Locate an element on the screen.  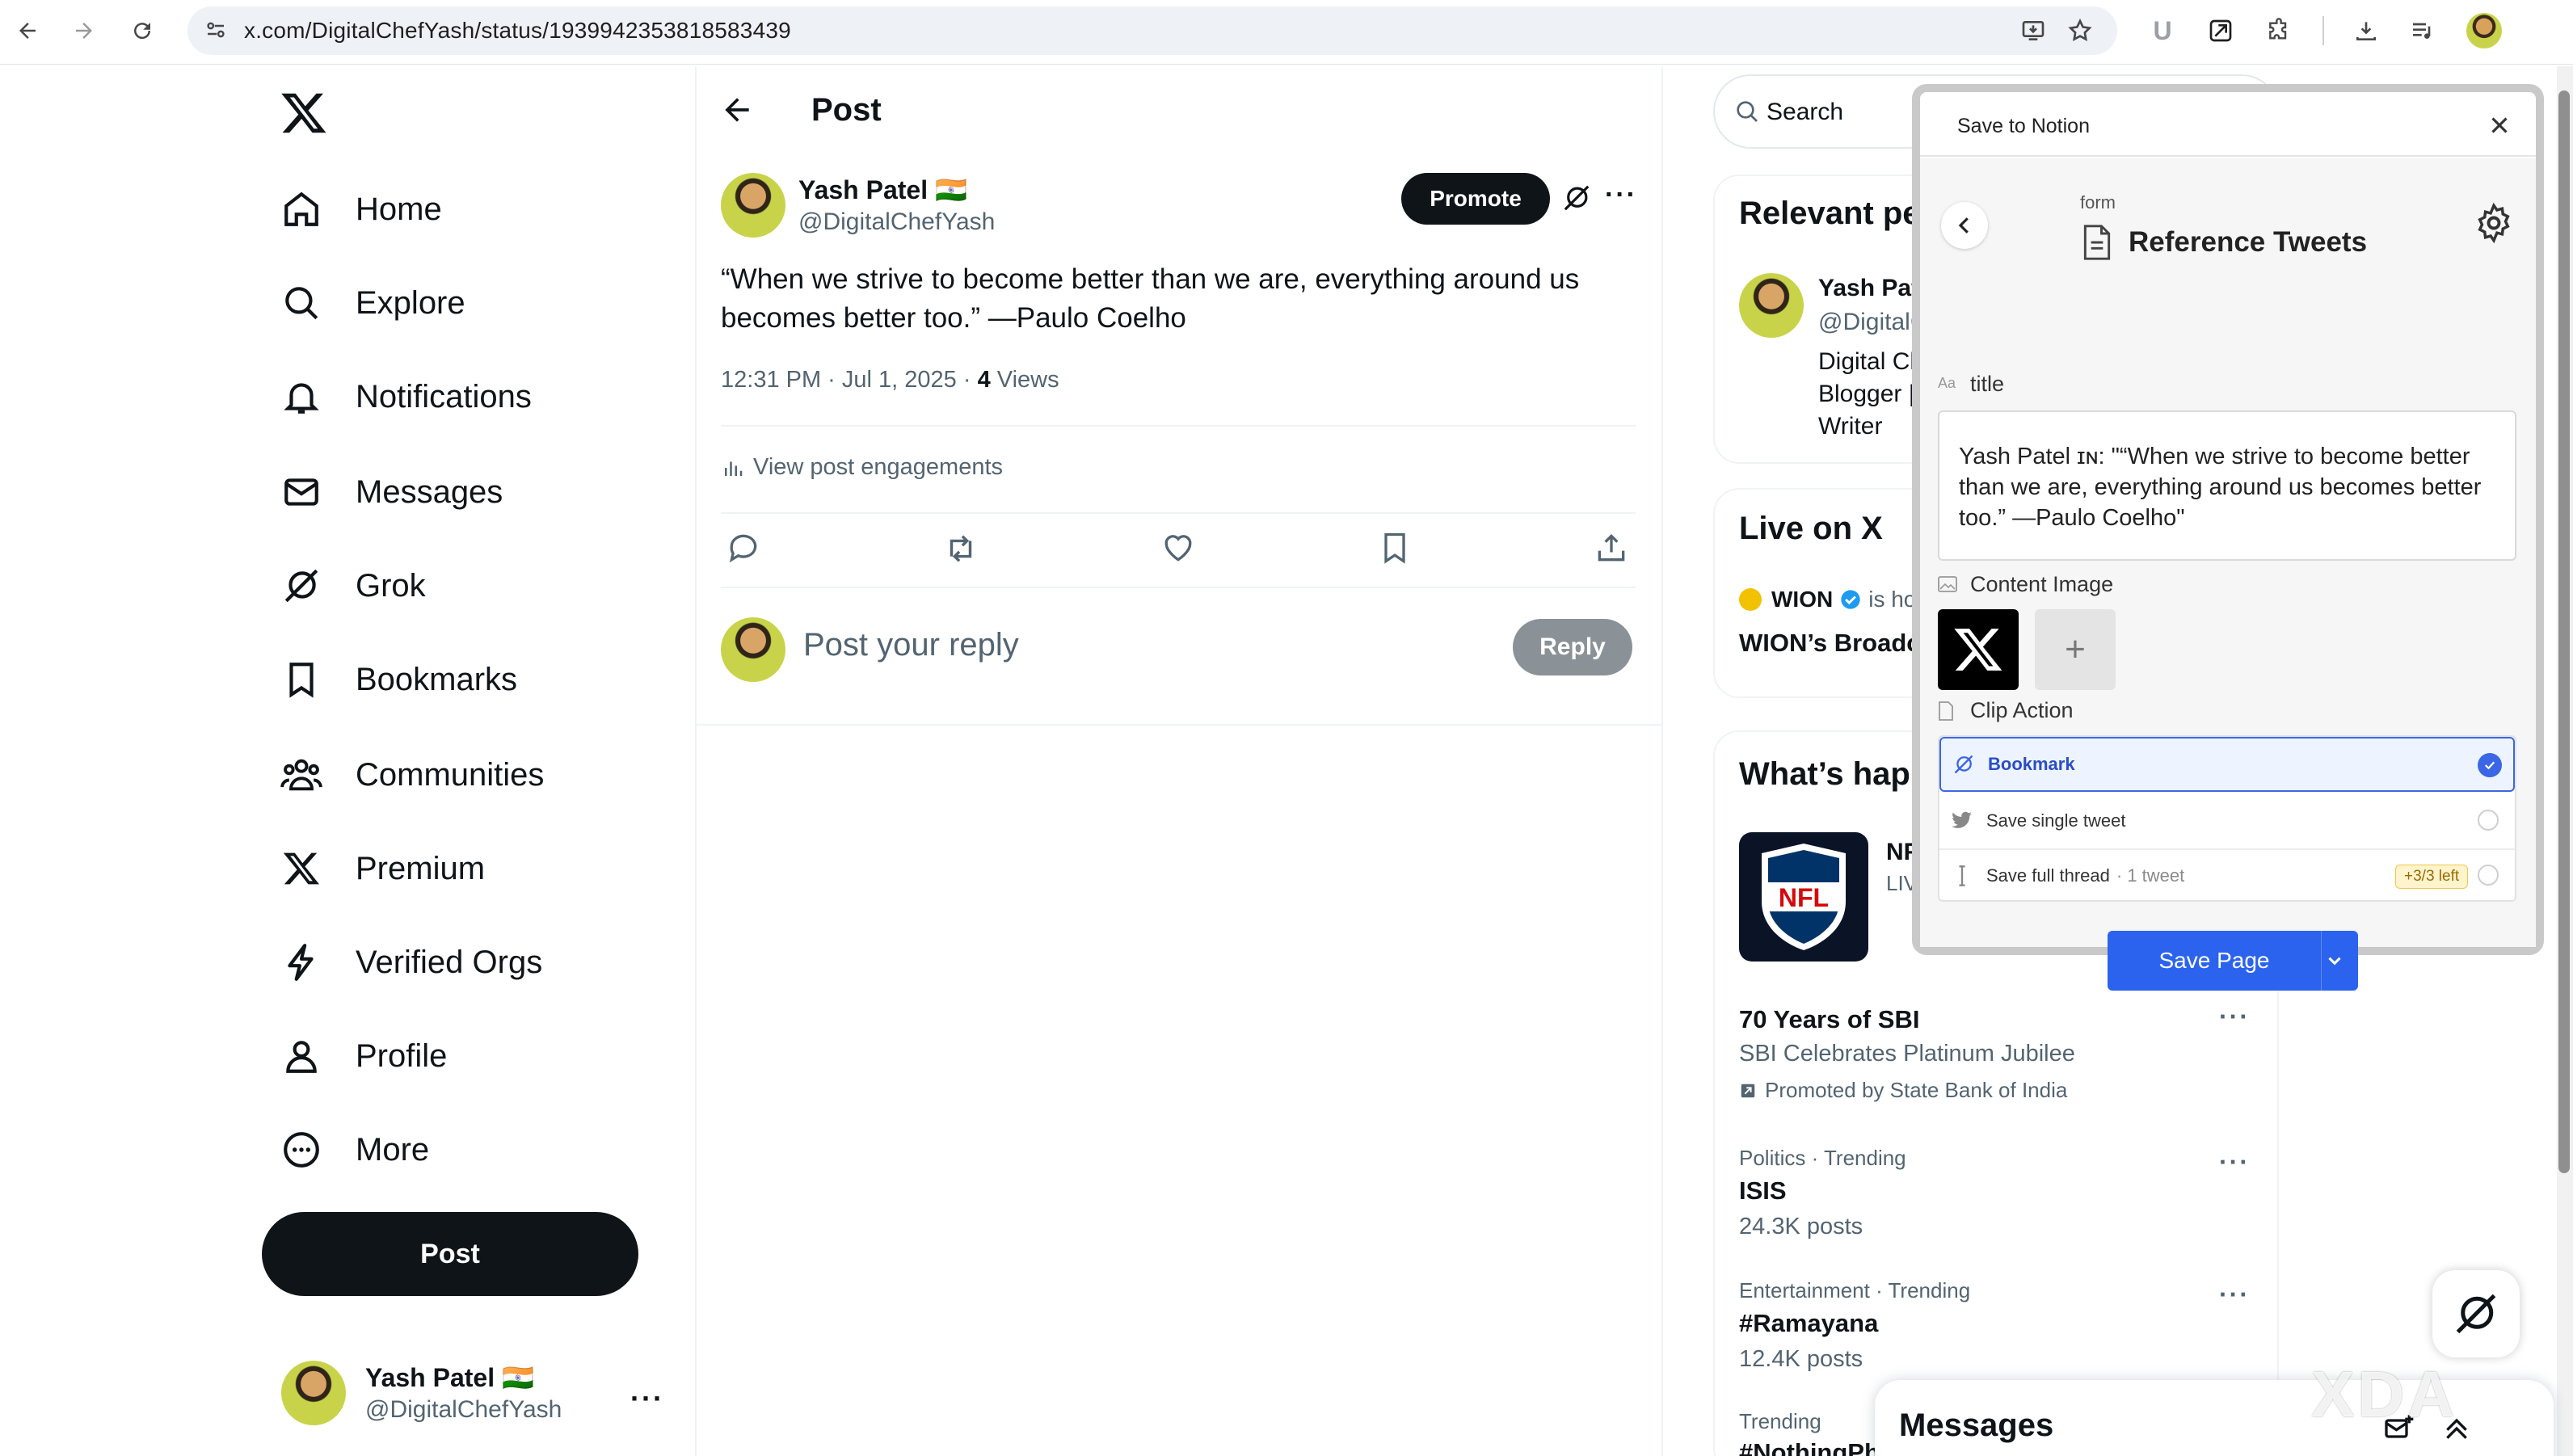
post-author-handle: @DigitalChefYash is located at coordinates (896, 222).